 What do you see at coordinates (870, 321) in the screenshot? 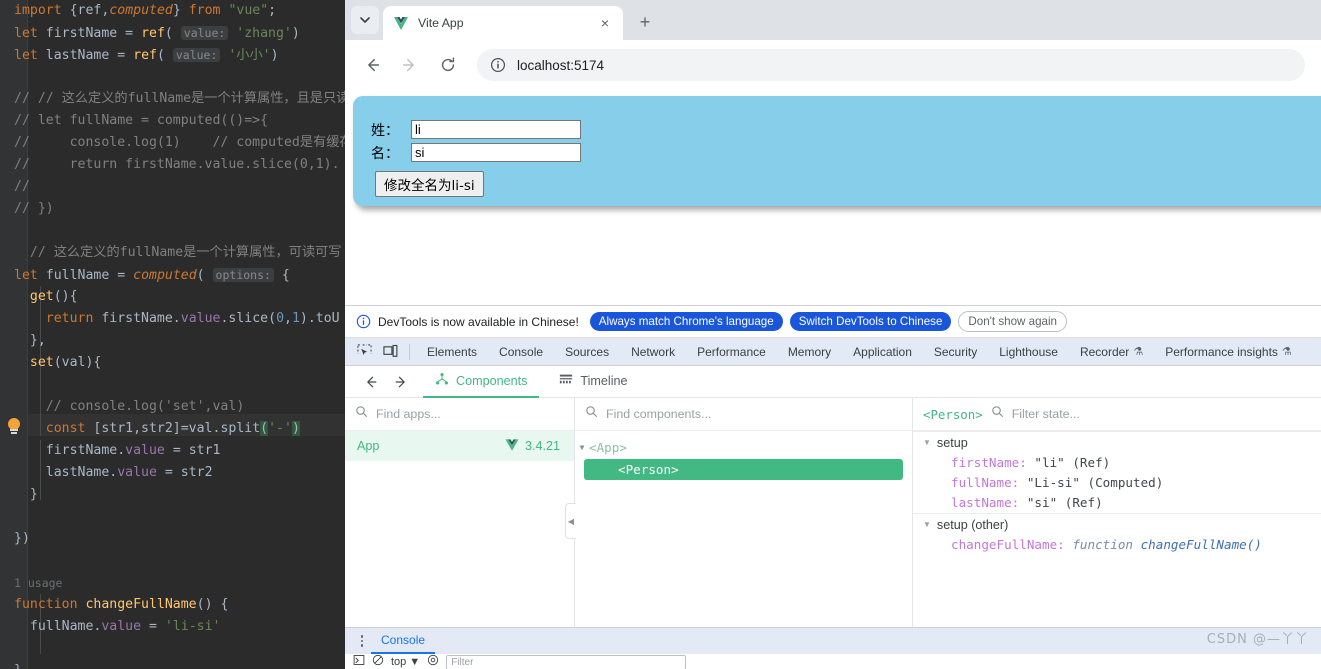
I see `switch-devtools-chinese-button: Switch DevTools to Chinese` at bounding box center [870, 321].